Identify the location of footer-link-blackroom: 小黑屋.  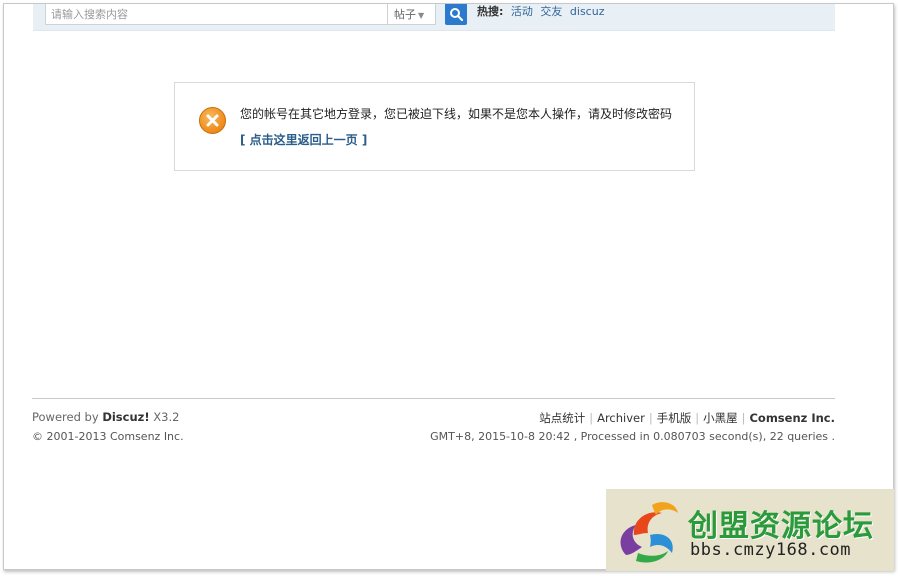
(720, 418).